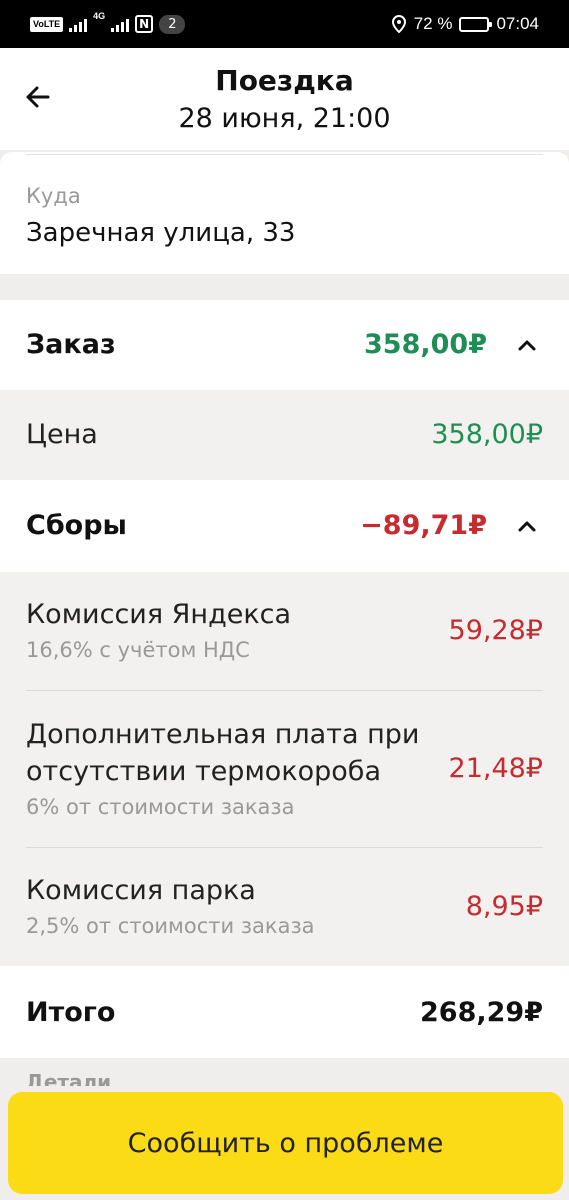 The width and height of the screenshot is (569, 1200). What do you see at coordinates (172, 24) in the screenshot?
I see `notification-count-badge: 2` at bounding box center [172, 24].